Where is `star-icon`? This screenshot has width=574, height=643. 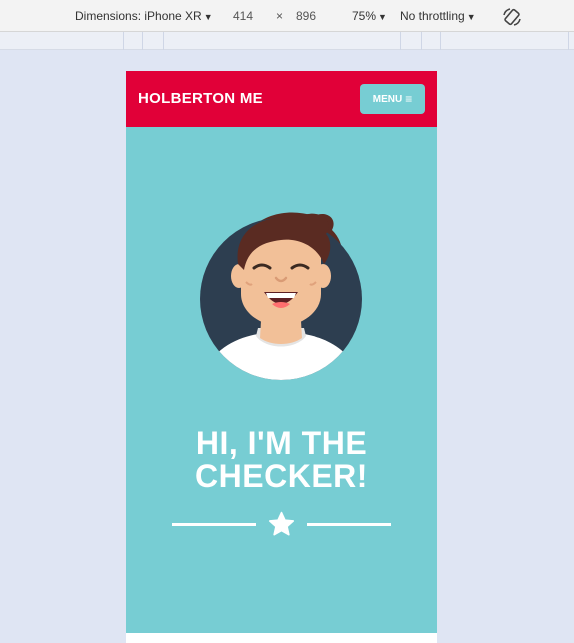 star-icon is located at coordinates (281, 523).